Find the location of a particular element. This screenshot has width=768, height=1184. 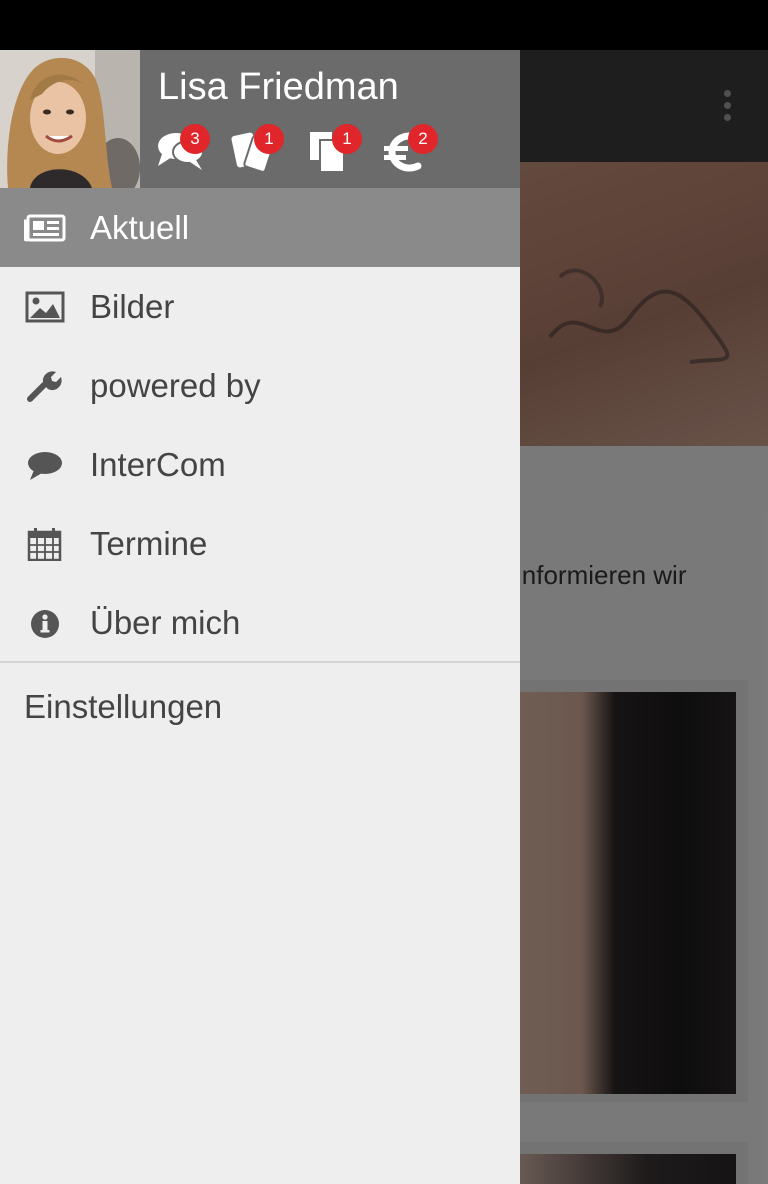

documents-badge: 1 is located at coordinates (347, 139).